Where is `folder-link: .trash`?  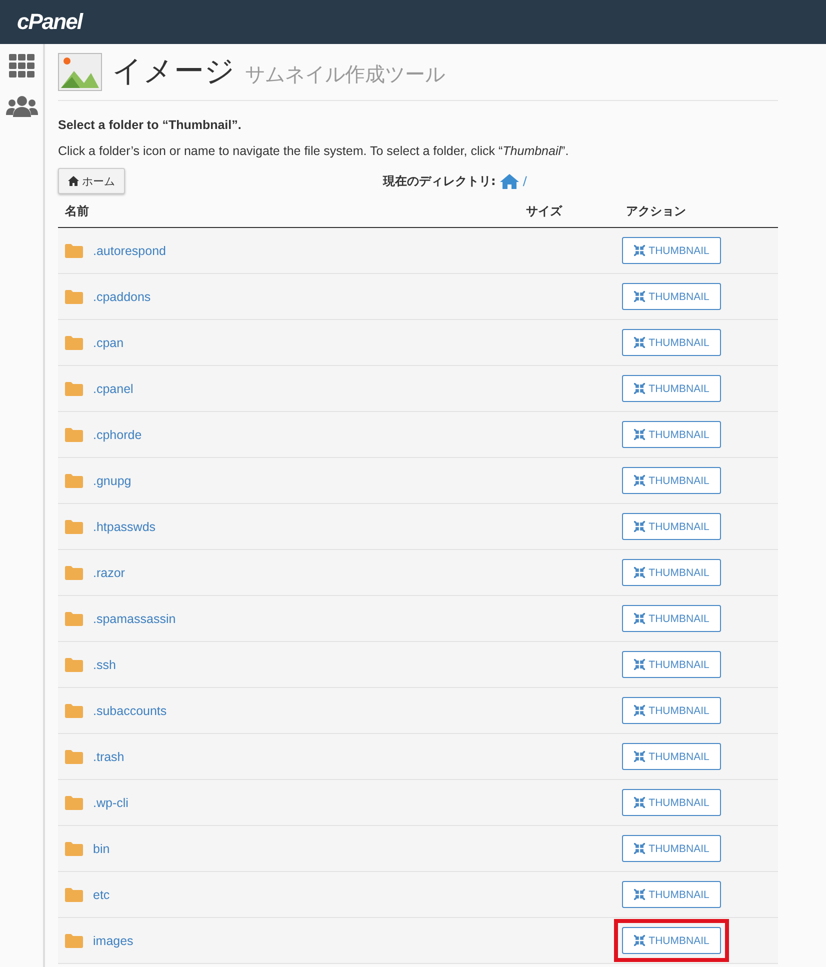
folder-link: .trash is located at coordinates (108, 757).